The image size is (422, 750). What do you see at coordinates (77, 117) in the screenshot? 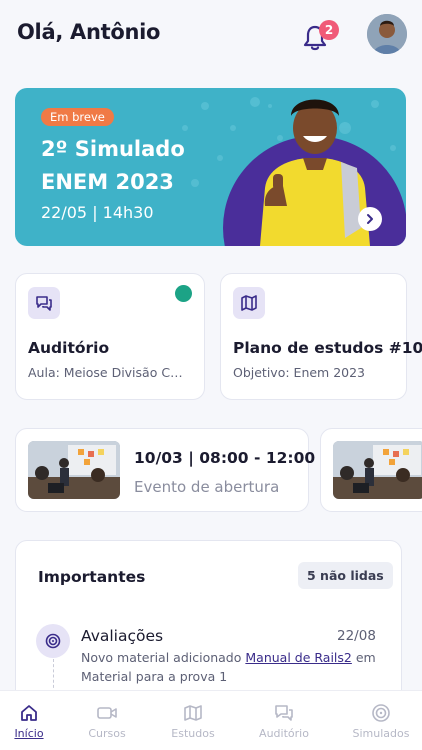
I see `coming-soon-badge: Em breve` at bounding box center [77, 117].